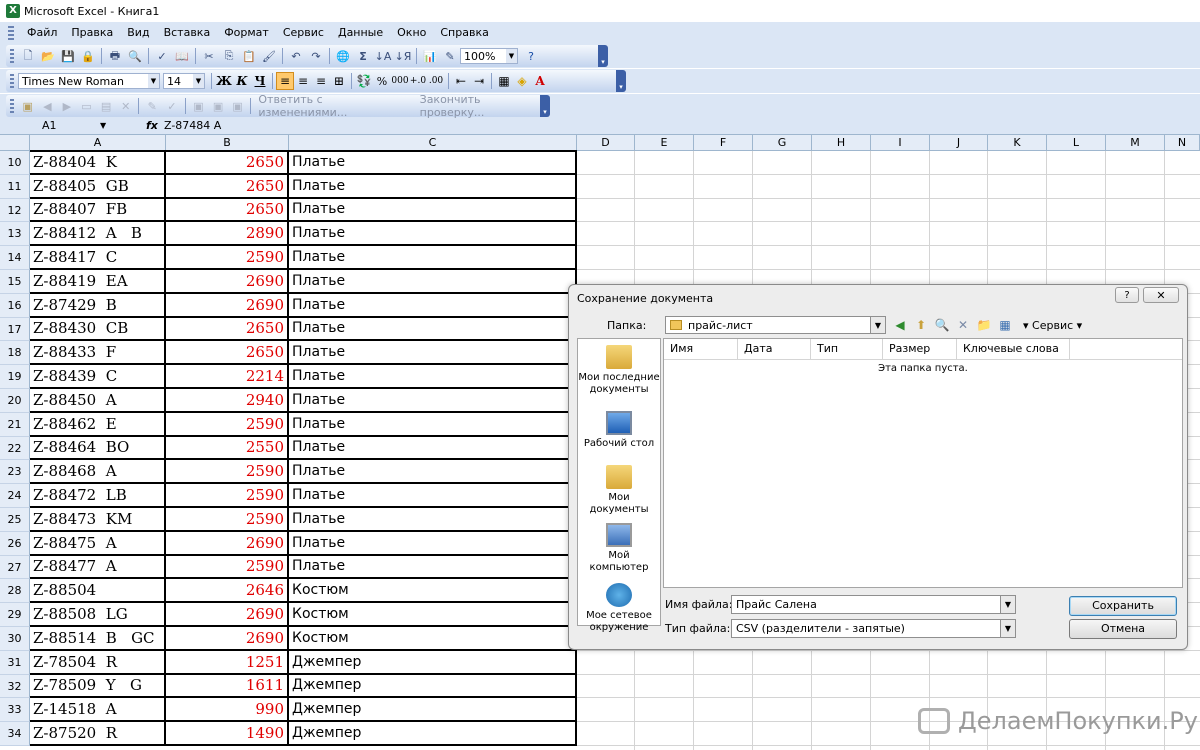 The height and width of the screenshot is (750, 1200). What do you see at coordinates (61, 126) in the screenshot?
I see `name-box: A1 ▼` at bounding box center [61, 126].